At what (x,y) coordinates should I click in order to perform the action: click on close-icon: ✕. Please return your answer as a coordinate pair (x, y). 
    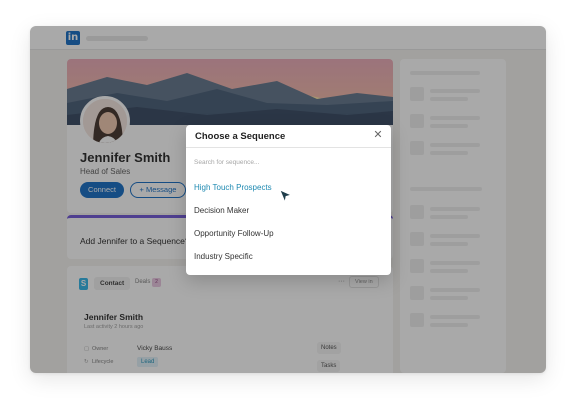
    Looking at the image, I should click on (378, 135).